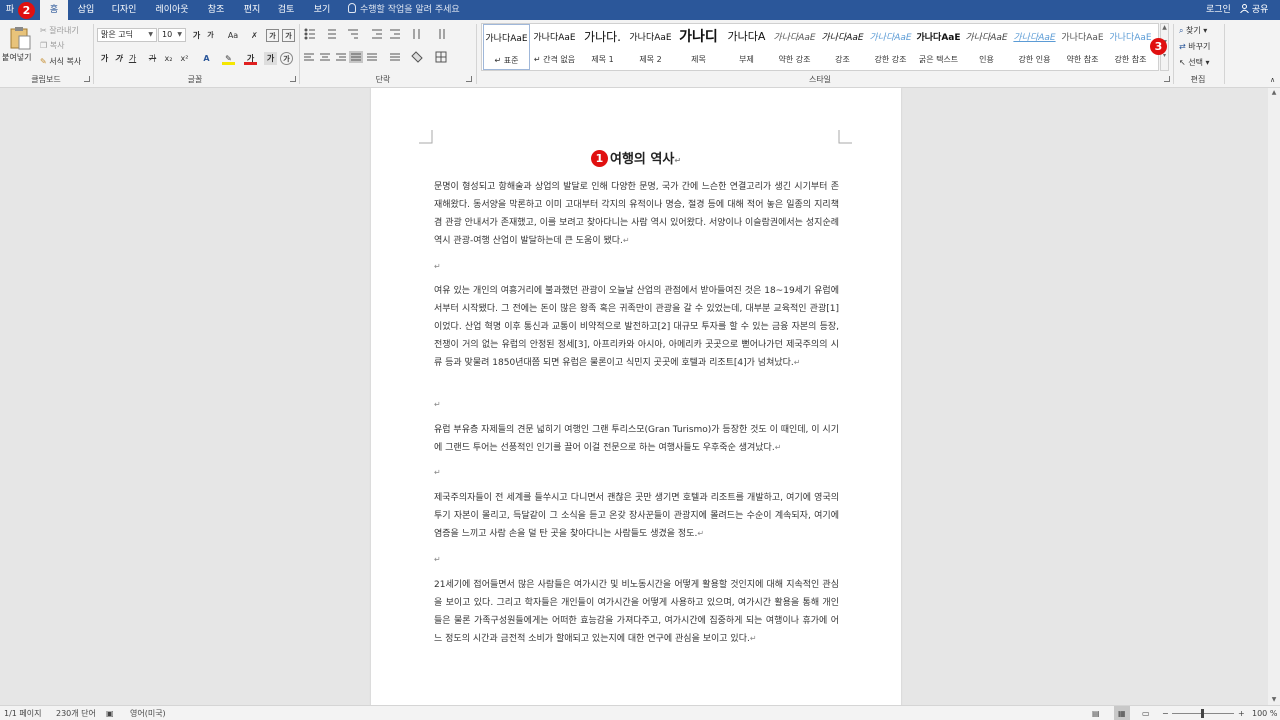 The width and height of the screenshot is (1280, 720). Describe the element at coordinates (352, 8) in the screenshot. I see `lightbulb-icon` at that location.